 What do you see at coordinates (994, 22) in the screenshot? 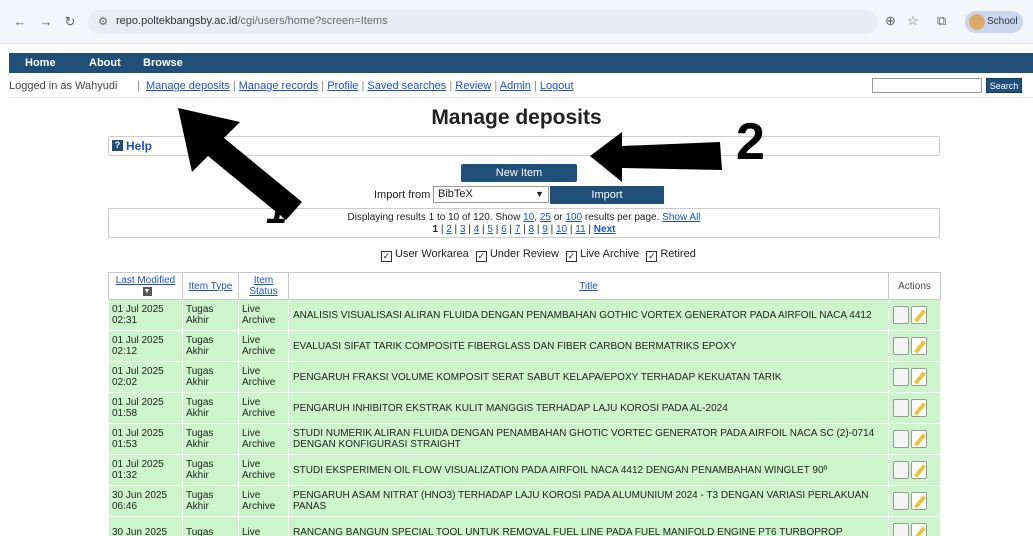
I see `profile-button: School` at bounding box center [994, 22].